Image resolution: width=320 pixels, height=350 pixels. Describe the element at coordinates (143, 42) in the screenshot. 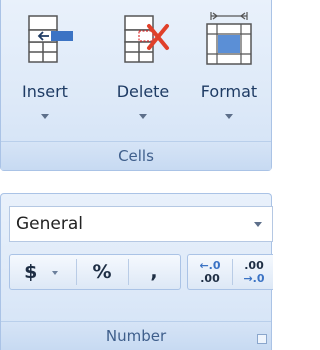

I see `delete-cells-icon` at that location.